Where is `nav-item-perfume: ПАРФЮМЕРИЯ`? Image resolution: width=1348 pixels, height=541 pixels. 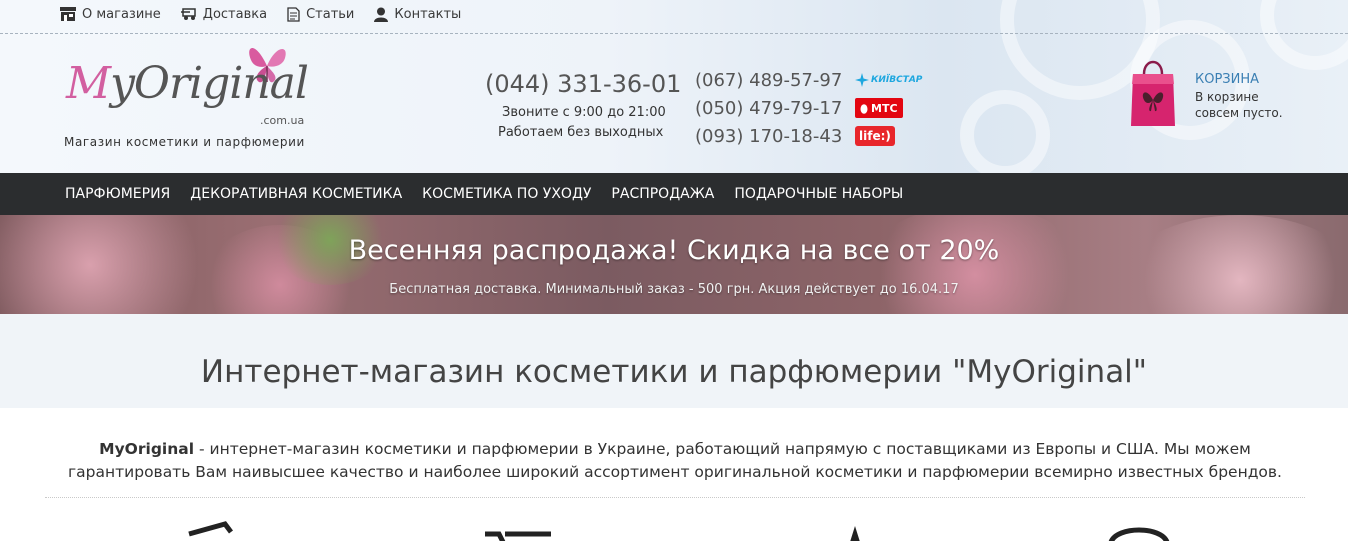 nav-item-perfume: ПАРФЮМЕРИЯ is located at coordinates (117, 194).